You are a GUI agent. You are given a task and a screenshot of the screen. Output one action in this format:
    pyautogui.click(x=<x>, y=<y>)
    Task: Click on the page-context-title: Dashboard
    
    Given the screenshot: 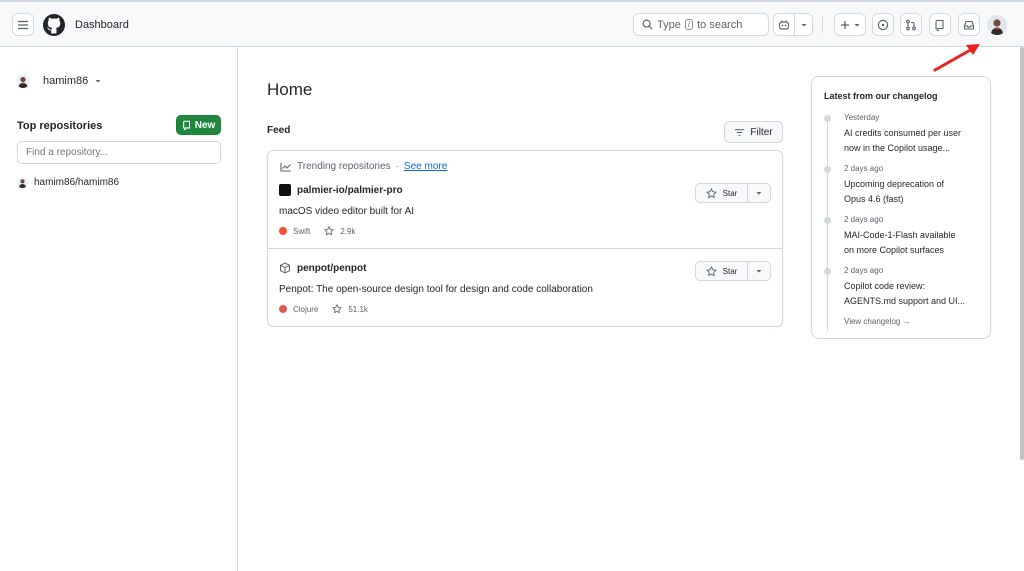 What is the action you would take?
    pyautogui.click(x=102, y=25)
    